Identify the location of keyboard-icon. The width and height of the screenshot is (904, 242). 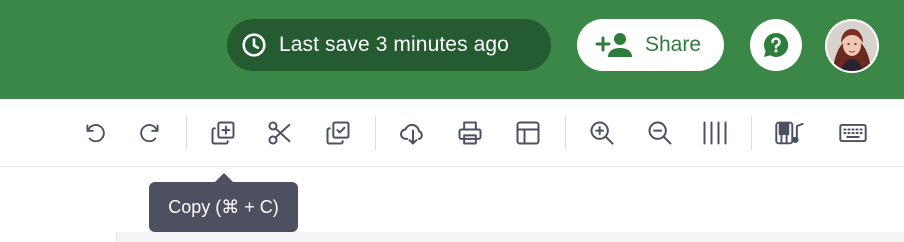
(853, 133).